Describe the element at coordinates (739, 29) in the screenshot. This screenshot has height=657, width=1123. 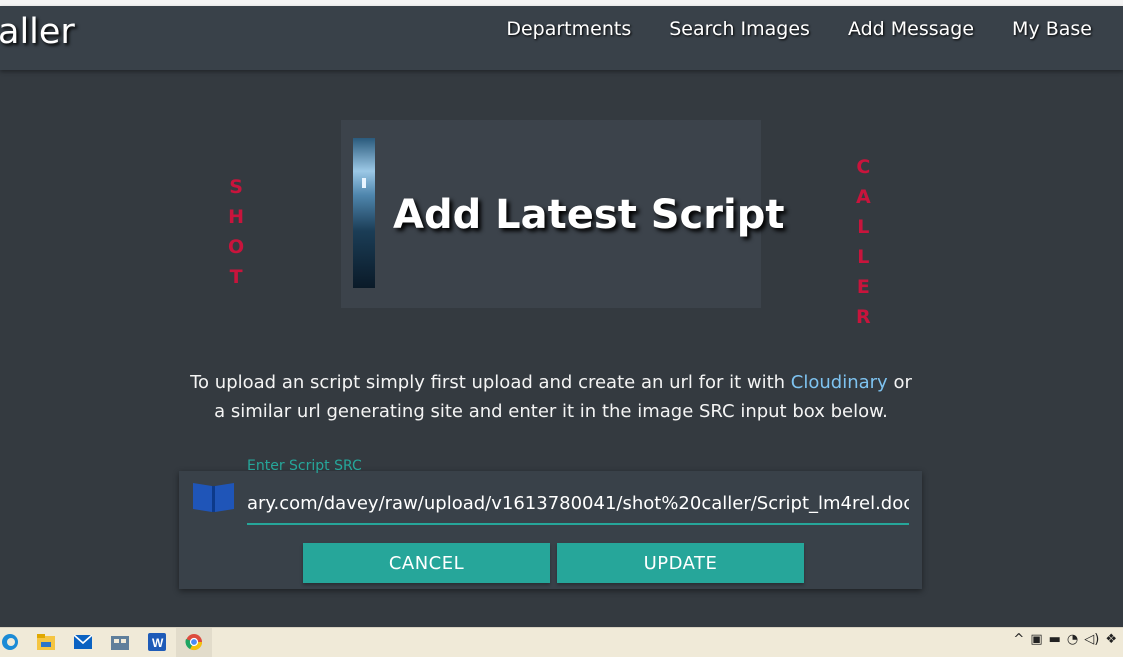
I see `nav-link-search-images: Search Images` at that location.